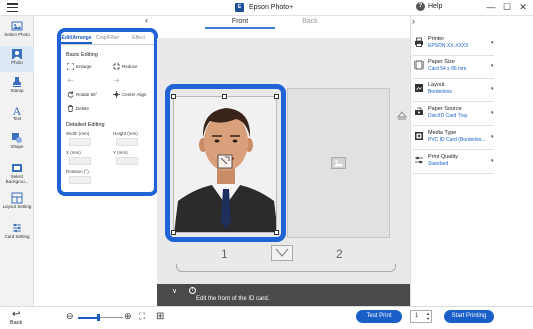  I want to click on nav-item-select-photo: Select Photo, so click(17, 31).